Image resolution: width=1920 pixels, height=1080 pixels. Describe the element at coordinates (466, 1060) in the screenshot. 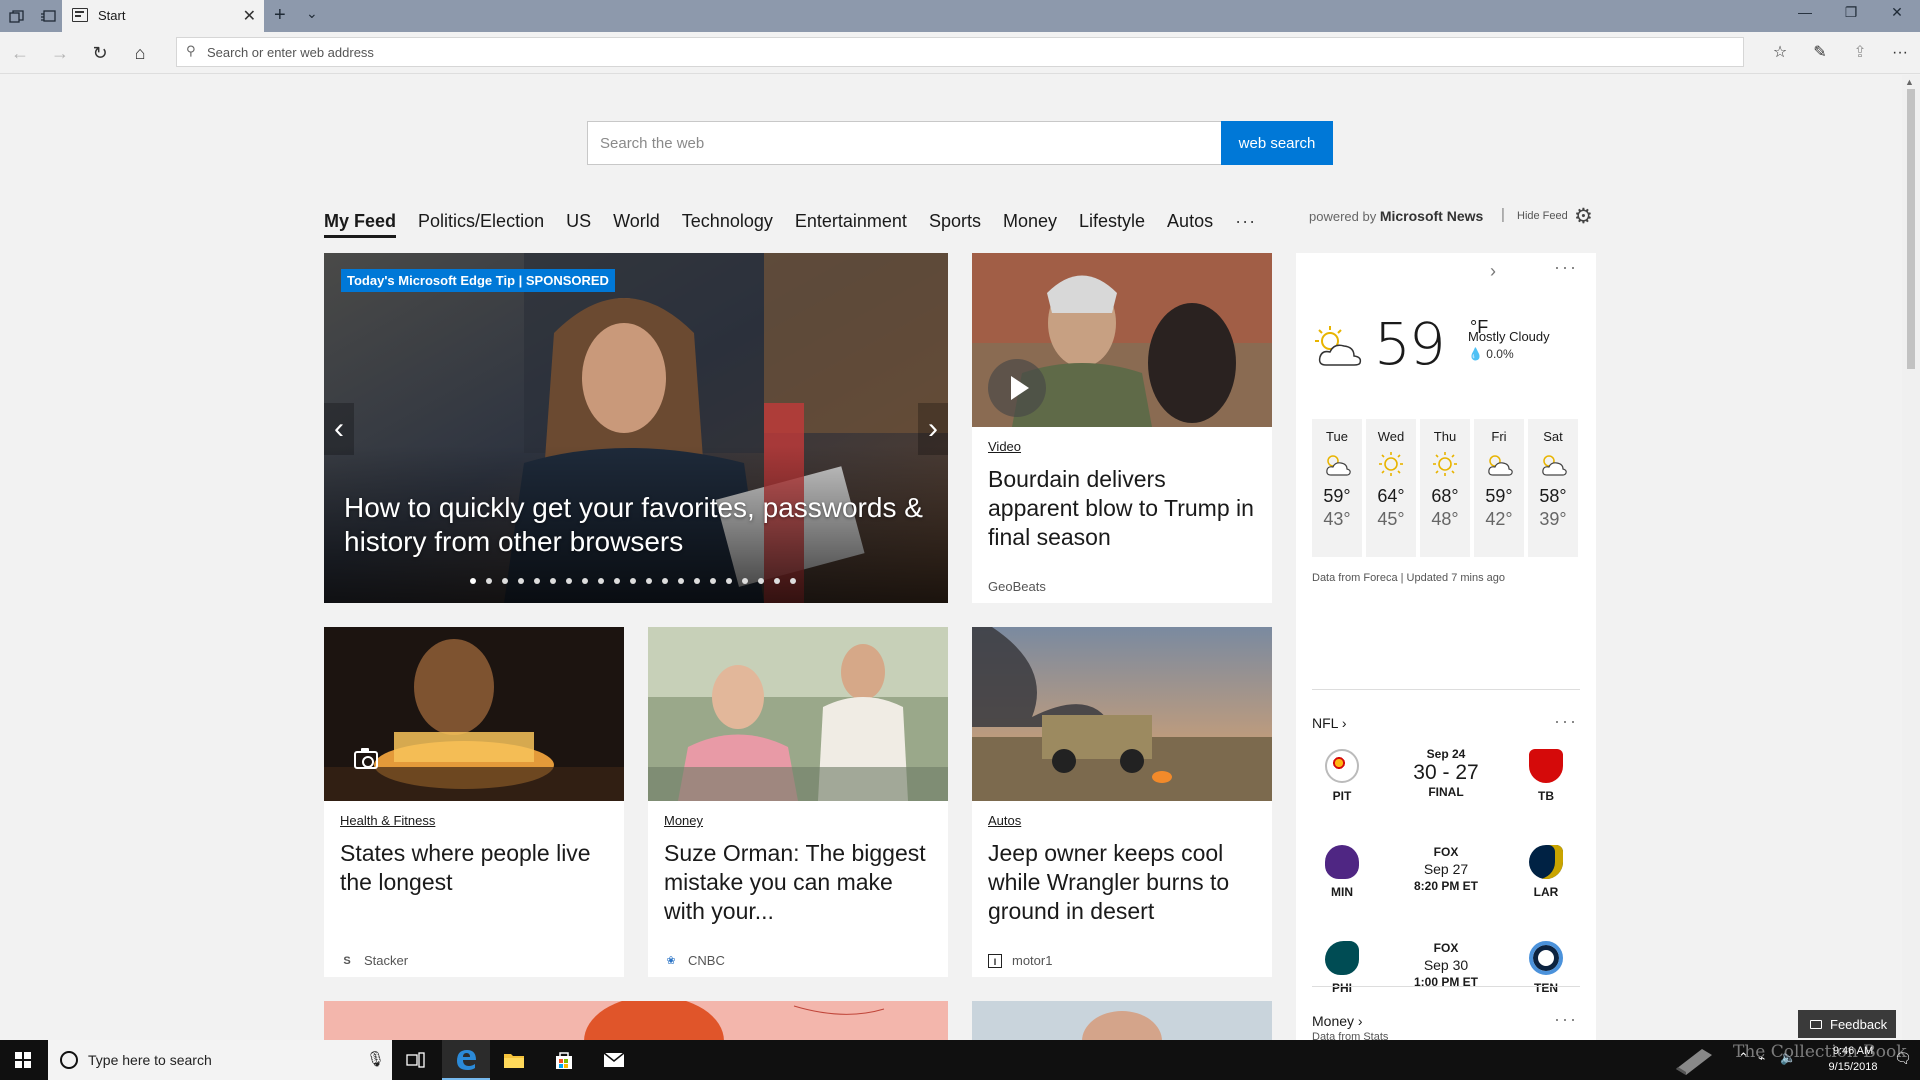

I see `edge-taskbar-button` at that location.